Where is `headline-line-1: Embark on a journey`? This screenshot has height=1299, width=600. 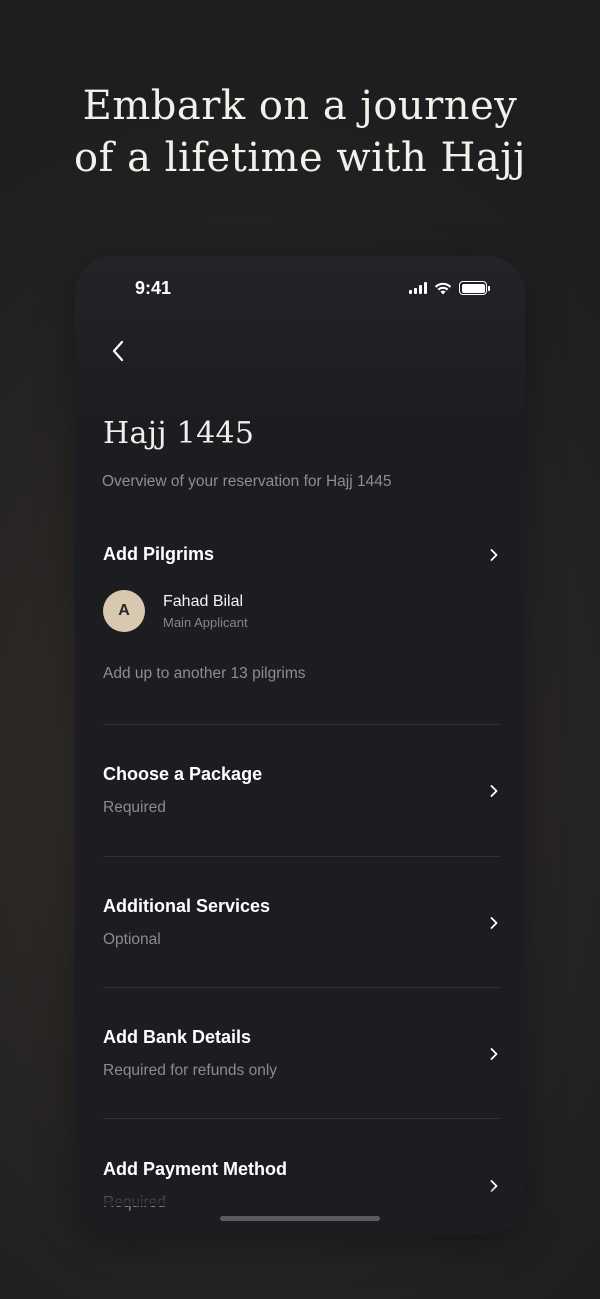 headline-line-1: Embark on a journey is located at coordinates (300, 106).